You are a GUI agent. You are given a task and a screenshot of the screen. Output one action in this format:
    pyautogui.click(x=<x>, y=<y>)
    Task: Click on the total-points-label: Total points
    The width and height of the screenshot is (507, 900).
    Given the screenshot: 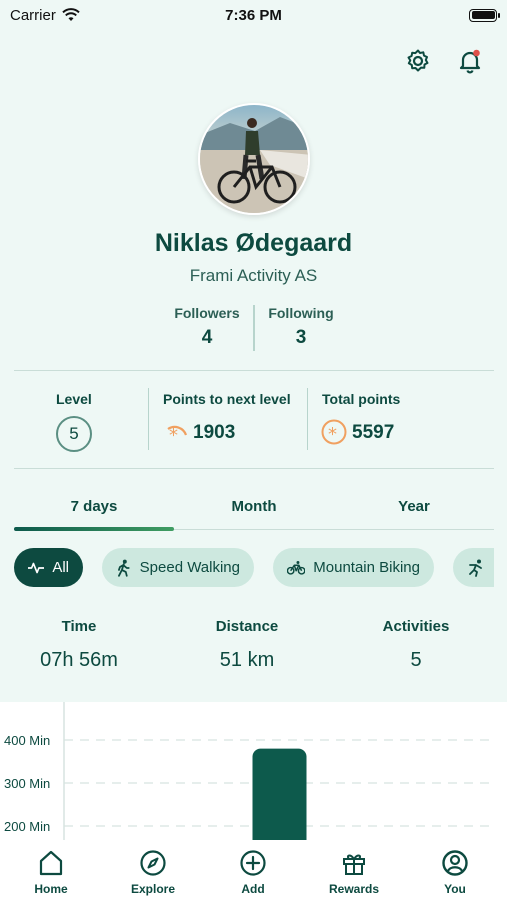 What is the action you would take?
    pyautogui.click(x=361, y=399)
    